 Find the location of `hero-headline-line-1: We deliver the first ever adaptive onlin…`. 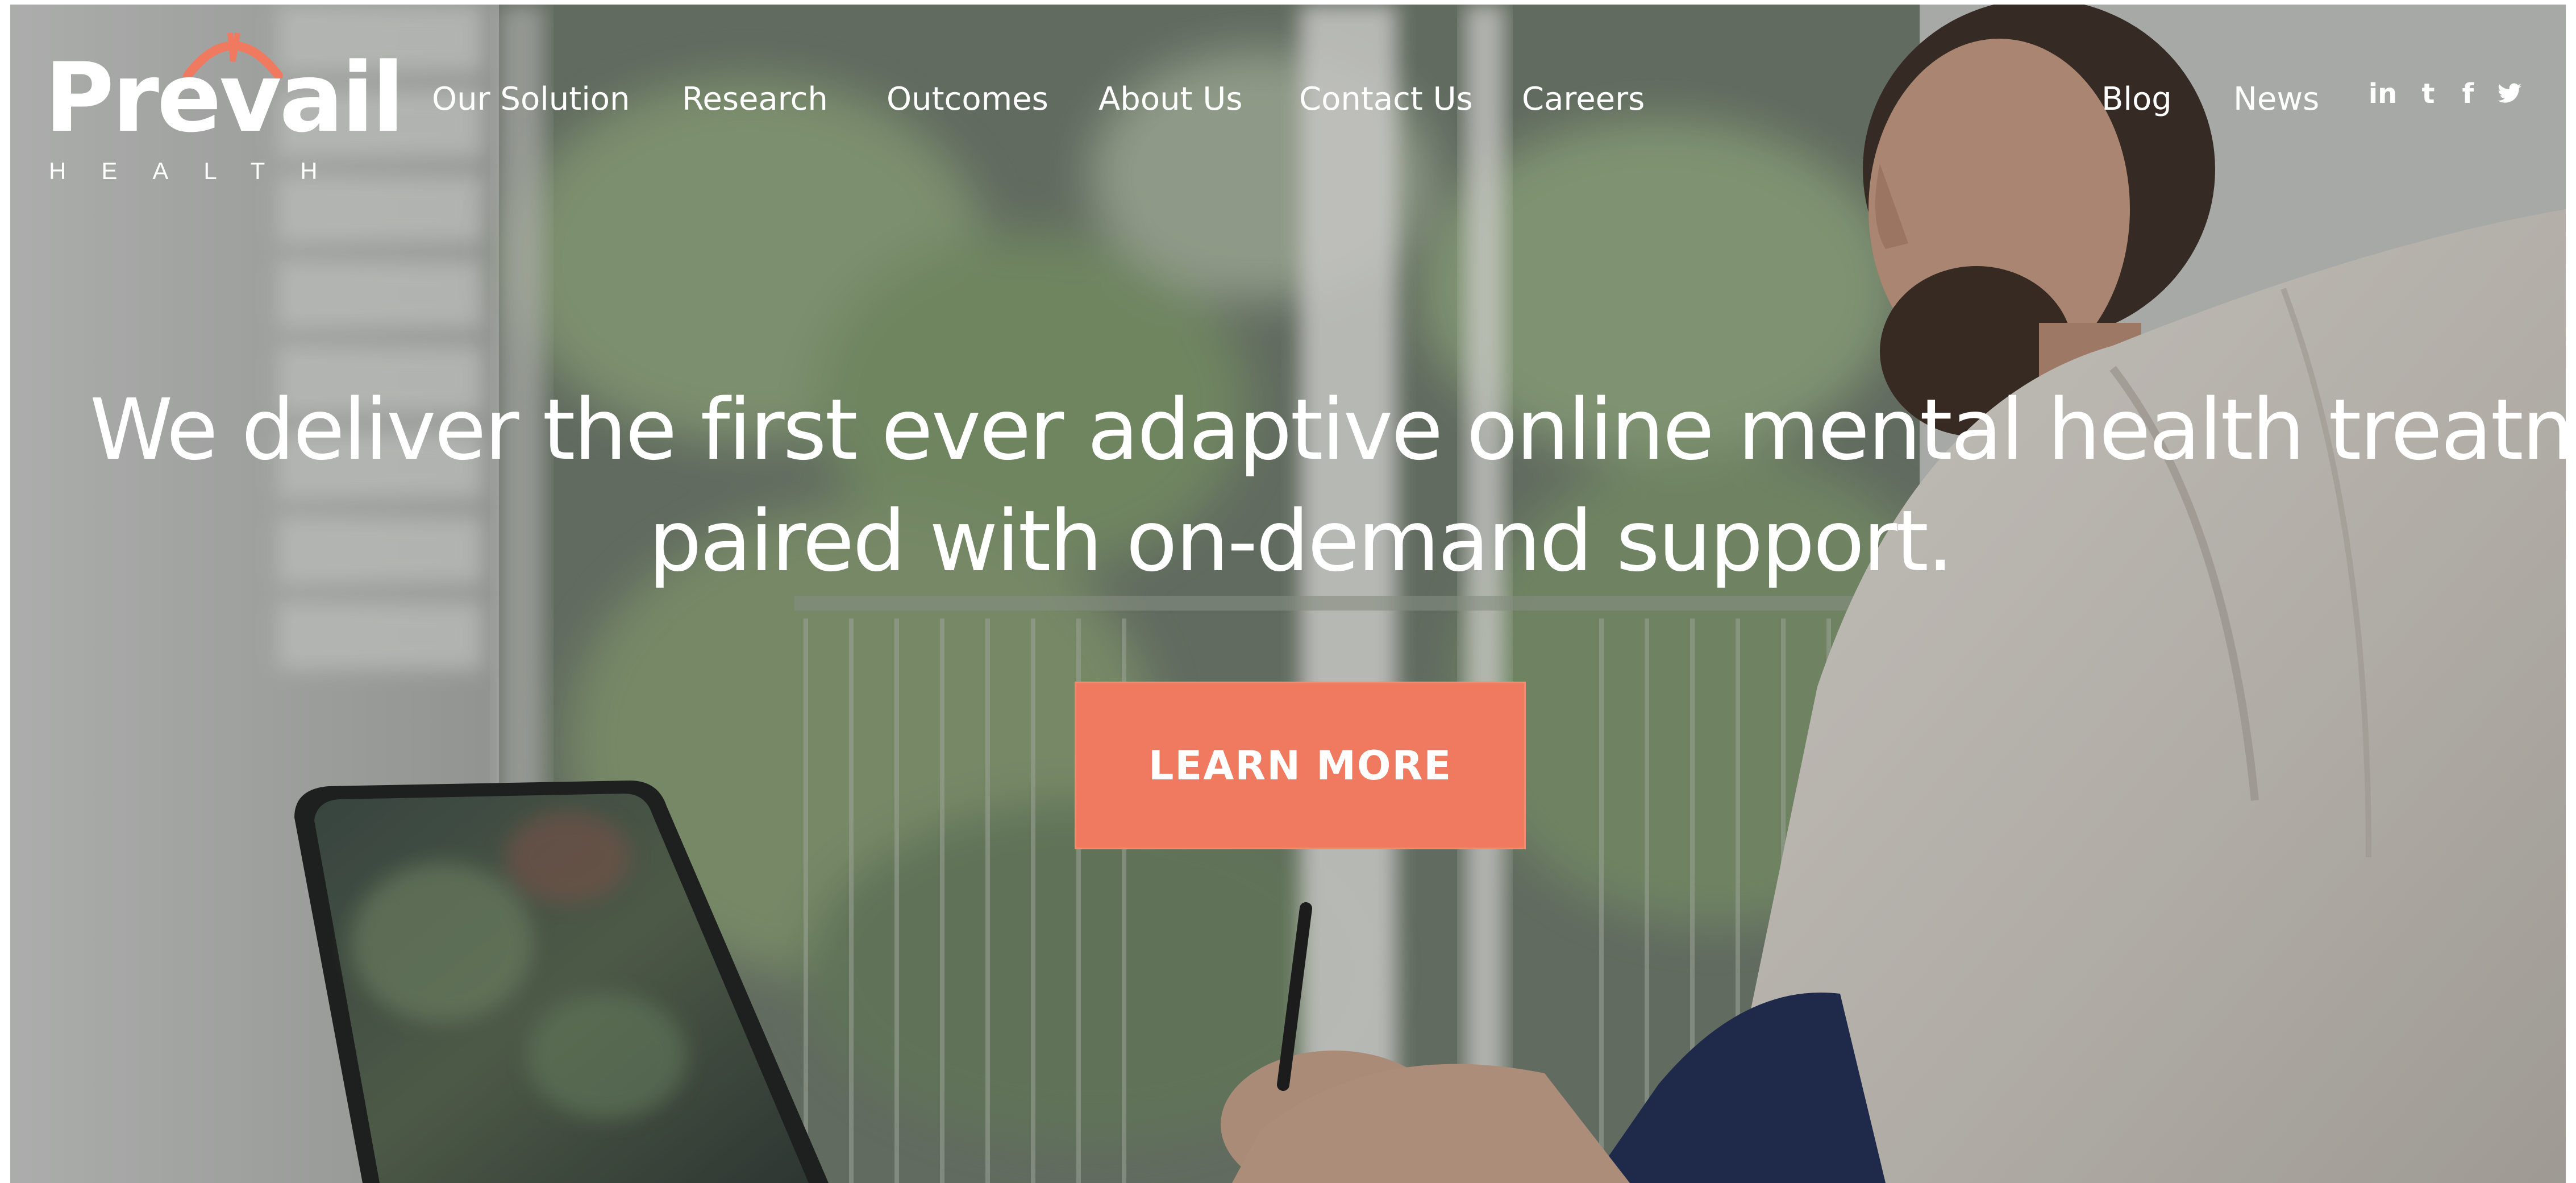

hero-headline-line-1: We deliver the first ever adaptive onlin… is located at coordinates (1328, 430).